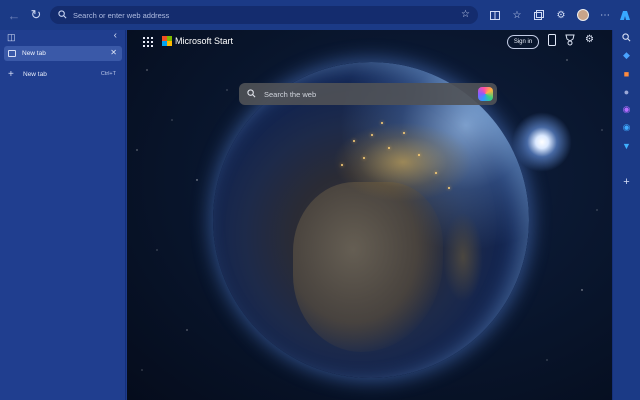 This screenshot has width=640, height=400. What do you see at coordinates (626, 109) in the screenshot?
I see `games-icon: ◉` at bounding box center [626, 109].